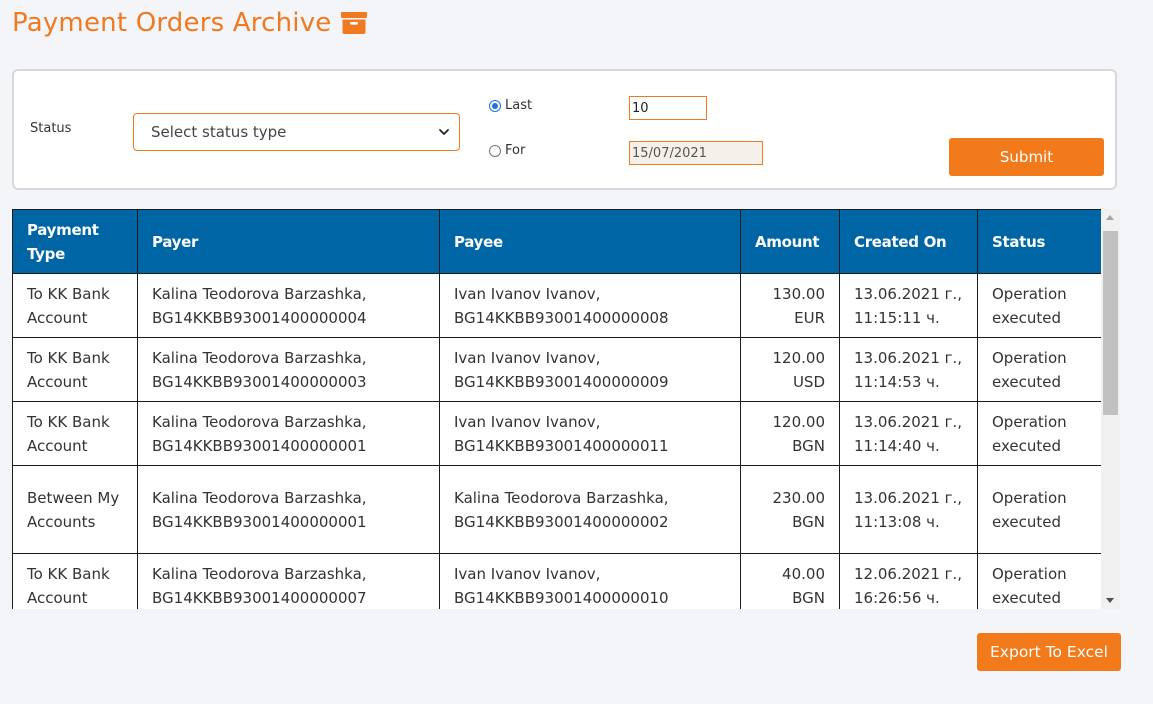 The width and height of the screenshot is (1153, 704). What do you see at coordinates (897, 597) in the screenshot?
I see `created-time: 16:26:56 ч.` at bounding box center [897, 597].